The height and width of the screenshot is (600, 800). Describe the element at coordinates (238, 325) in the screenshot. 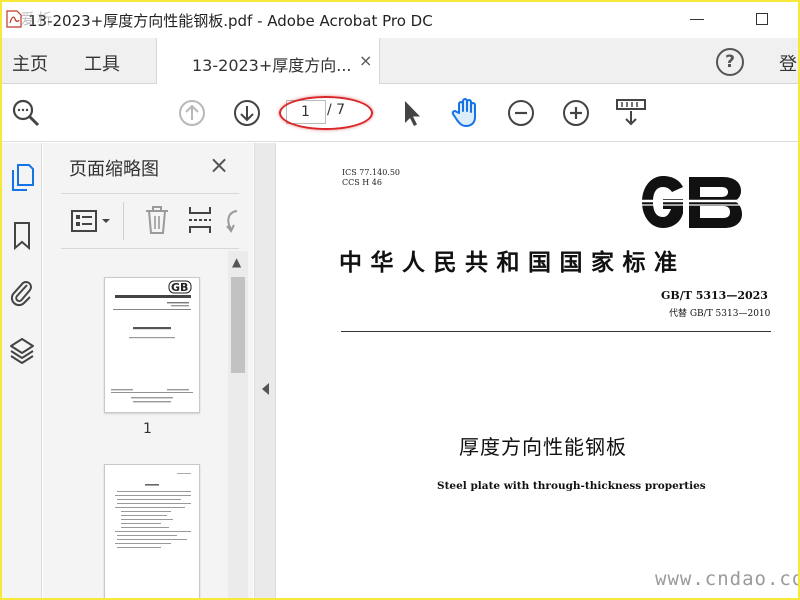

I see `scrollbar-thumb` at that location.